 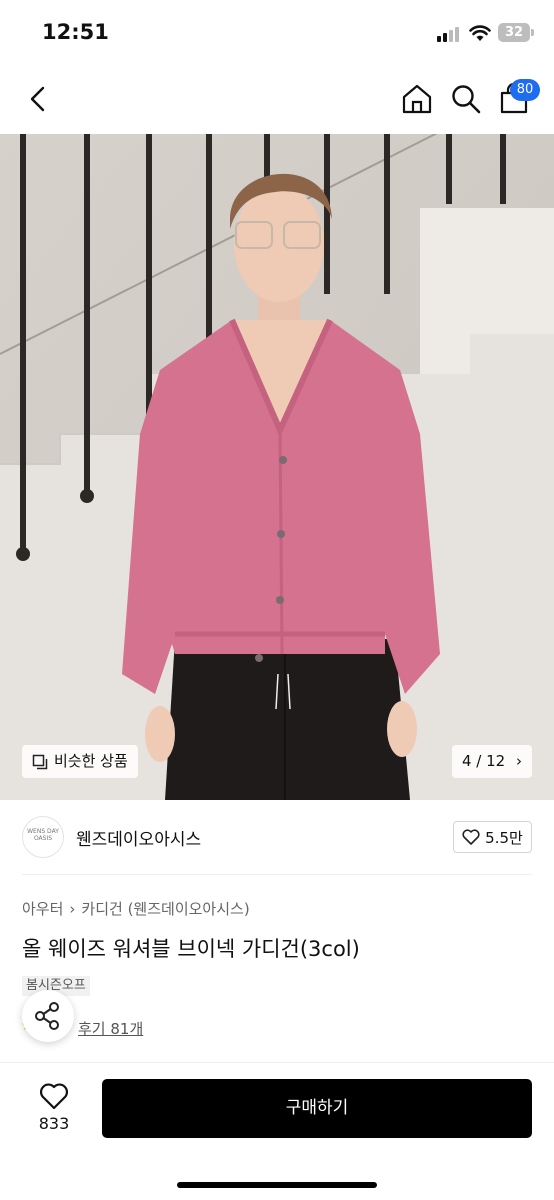 I want to click on copy-icon, so click(x=40, y=761).